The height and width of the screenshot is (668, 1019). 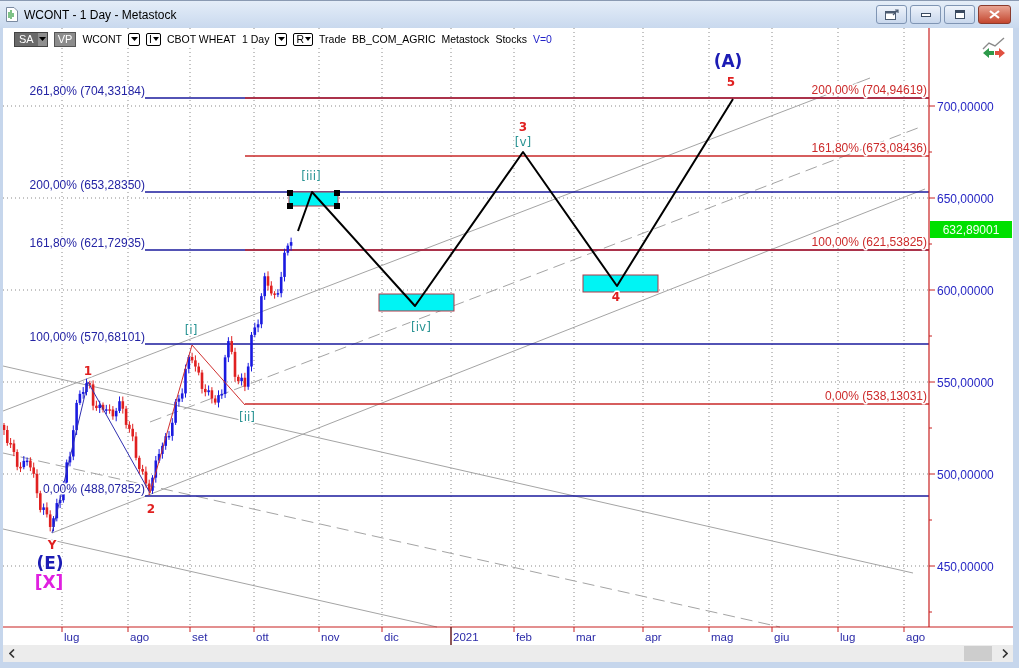 I want to click on time-axis-label: mar, so click(x=586, y=637).